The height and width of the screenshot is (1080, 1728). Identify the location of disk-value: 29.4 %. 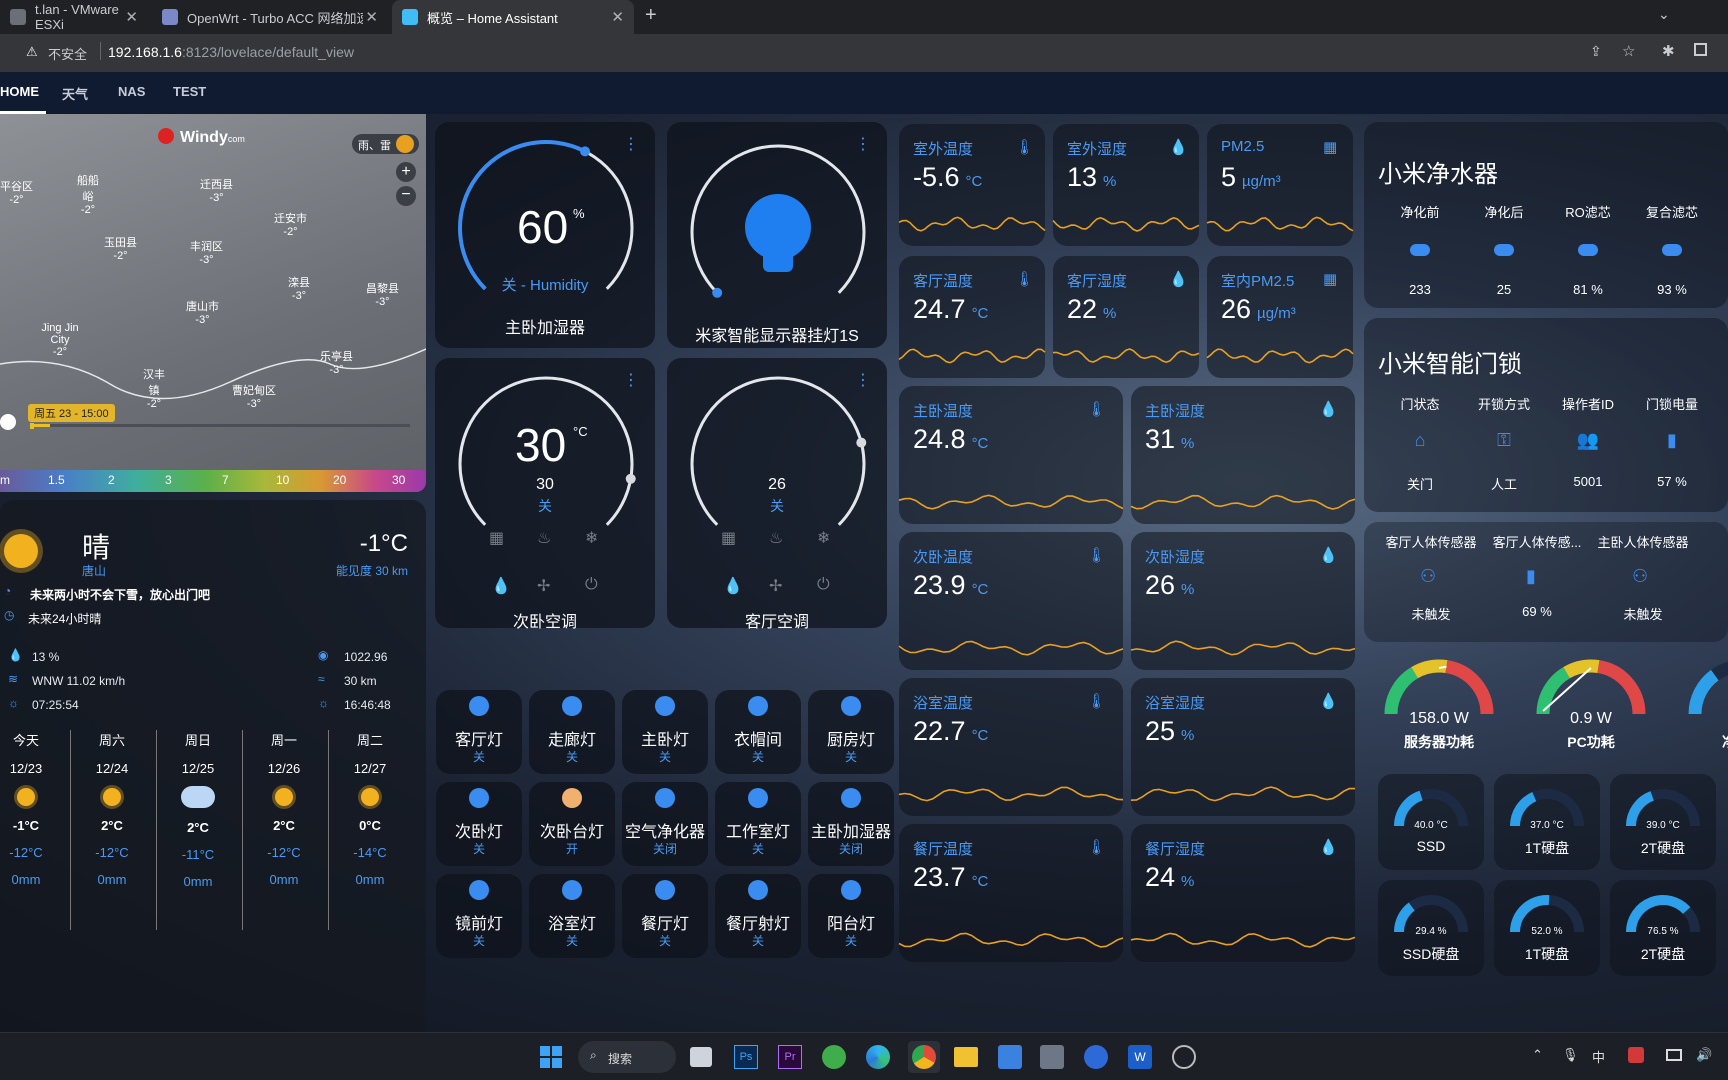
(1431, 931).